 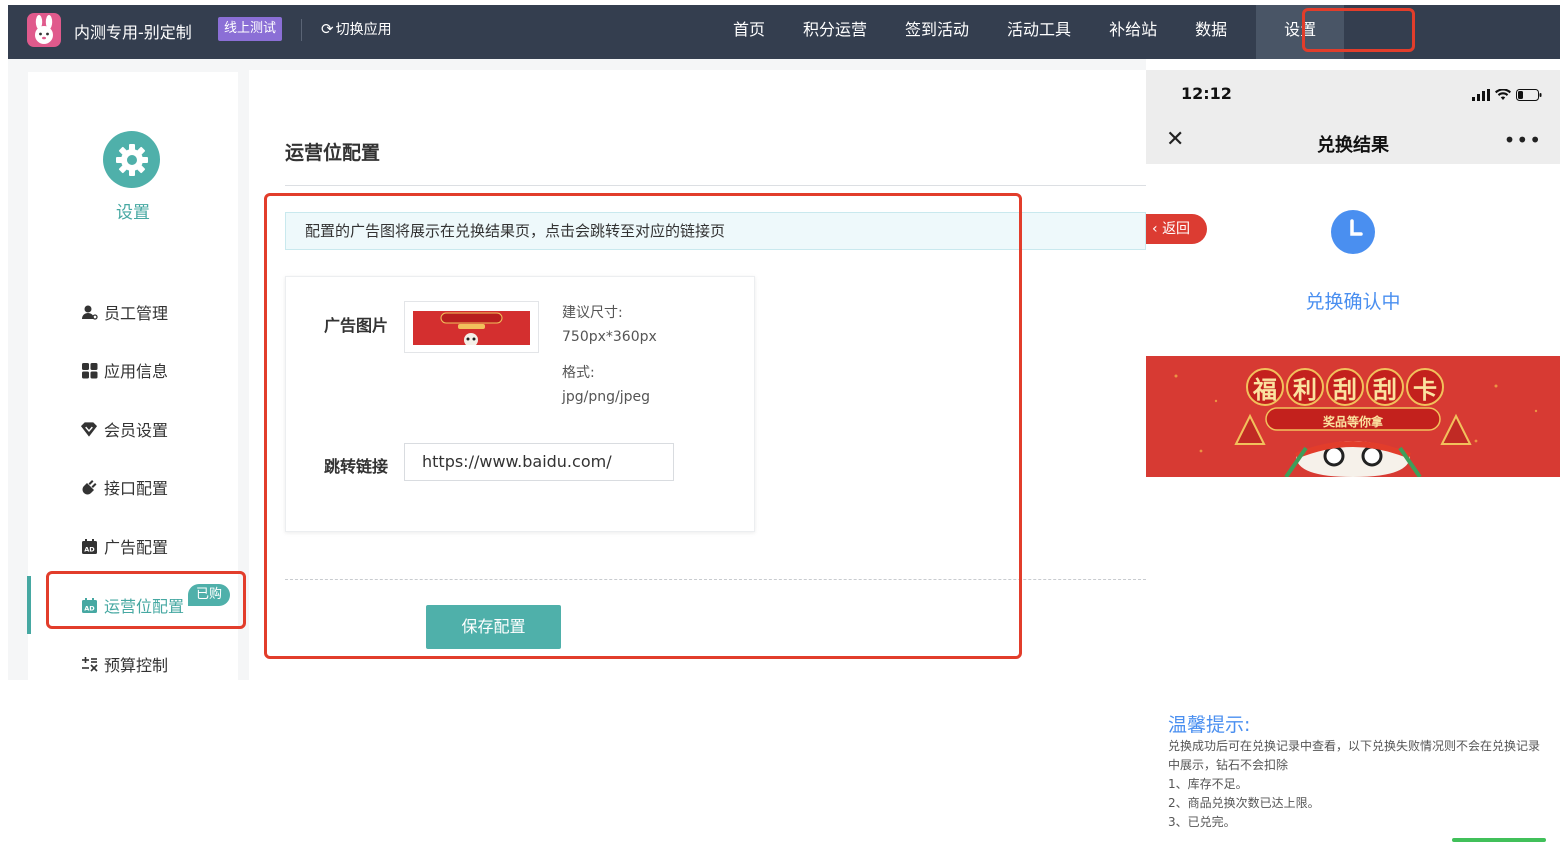 I want to click on sidebar-item-app-info: 应用信息, so click(x=124, y=370).